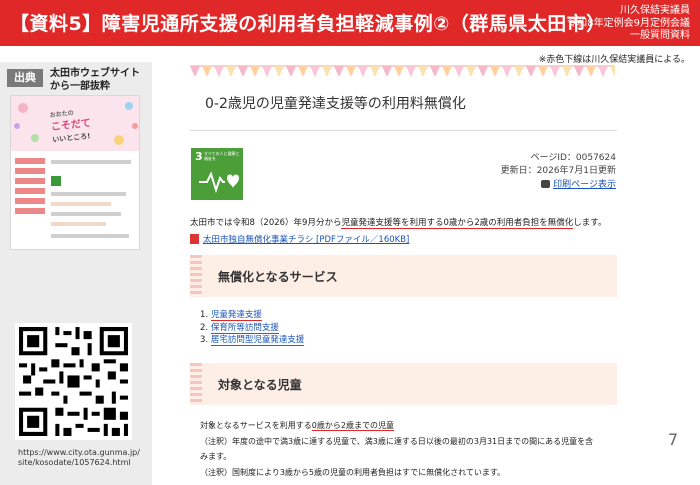 The image size is (700, 485). Describe the element at coordinates (335, 104) in the screenshot. I see `page-title: 0-2歳児の児童発達支援等の利用料無償化` at that location.